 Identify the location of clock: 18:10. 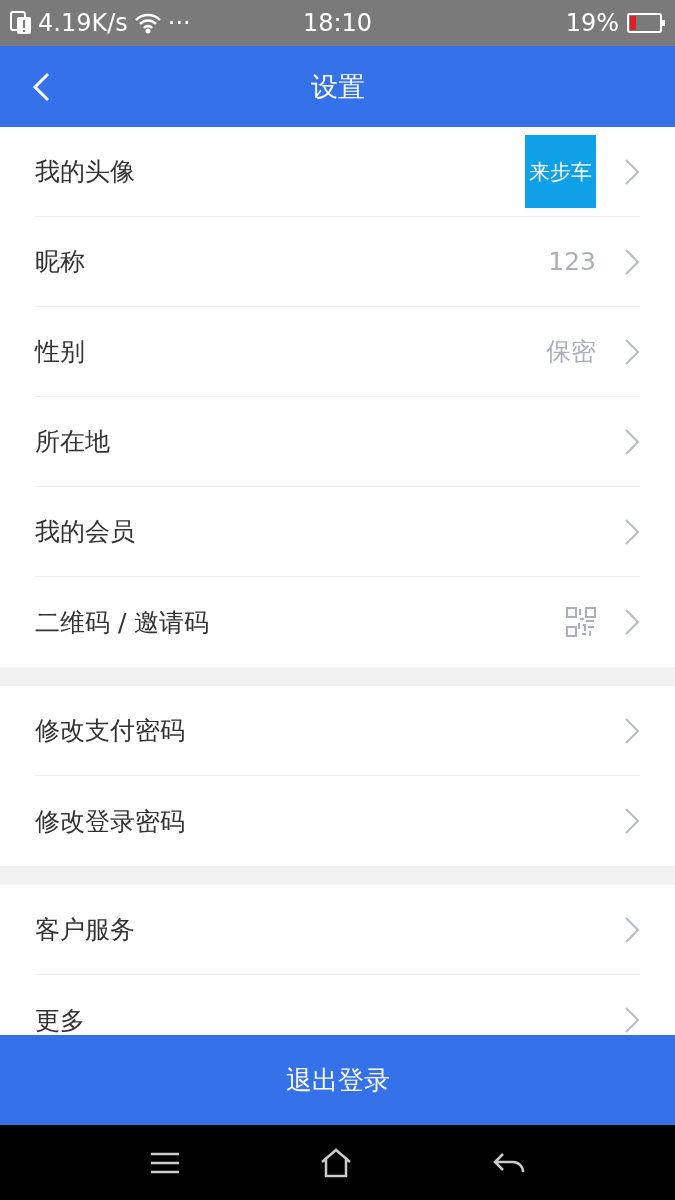
(337, 23).